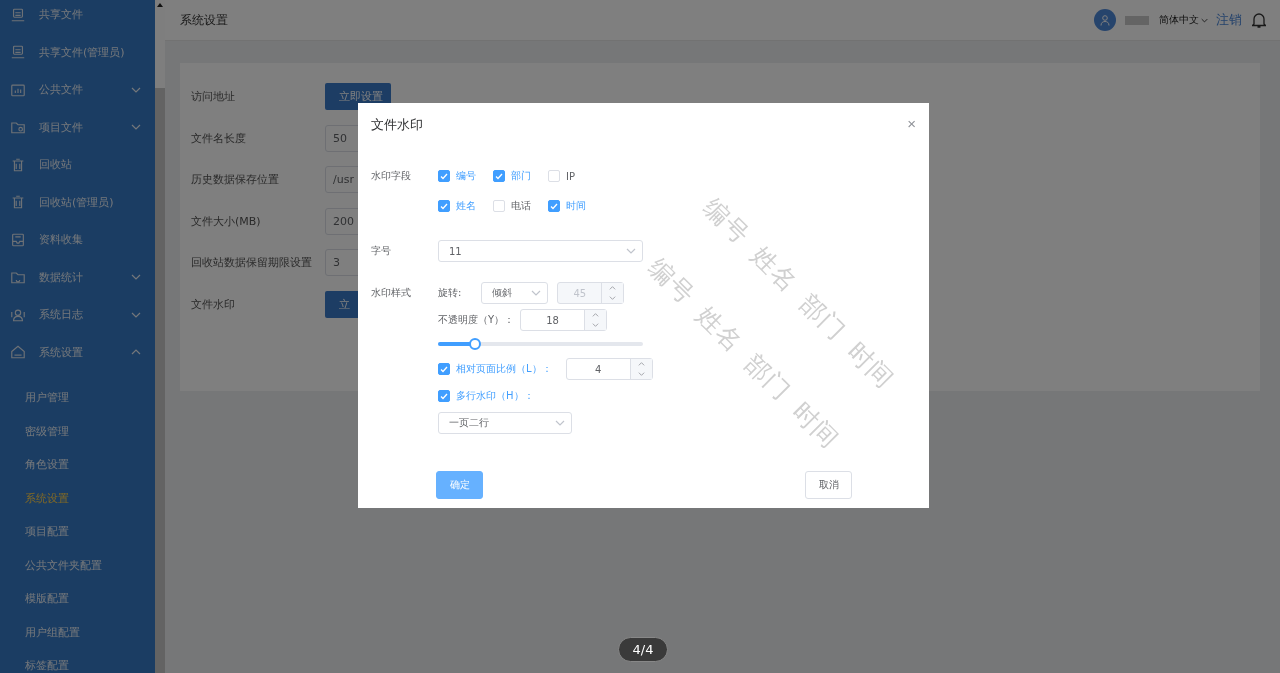  Describe the element at coordinates (391, 176) in the screenshot. I see `field-label: 水印字段` at that location.